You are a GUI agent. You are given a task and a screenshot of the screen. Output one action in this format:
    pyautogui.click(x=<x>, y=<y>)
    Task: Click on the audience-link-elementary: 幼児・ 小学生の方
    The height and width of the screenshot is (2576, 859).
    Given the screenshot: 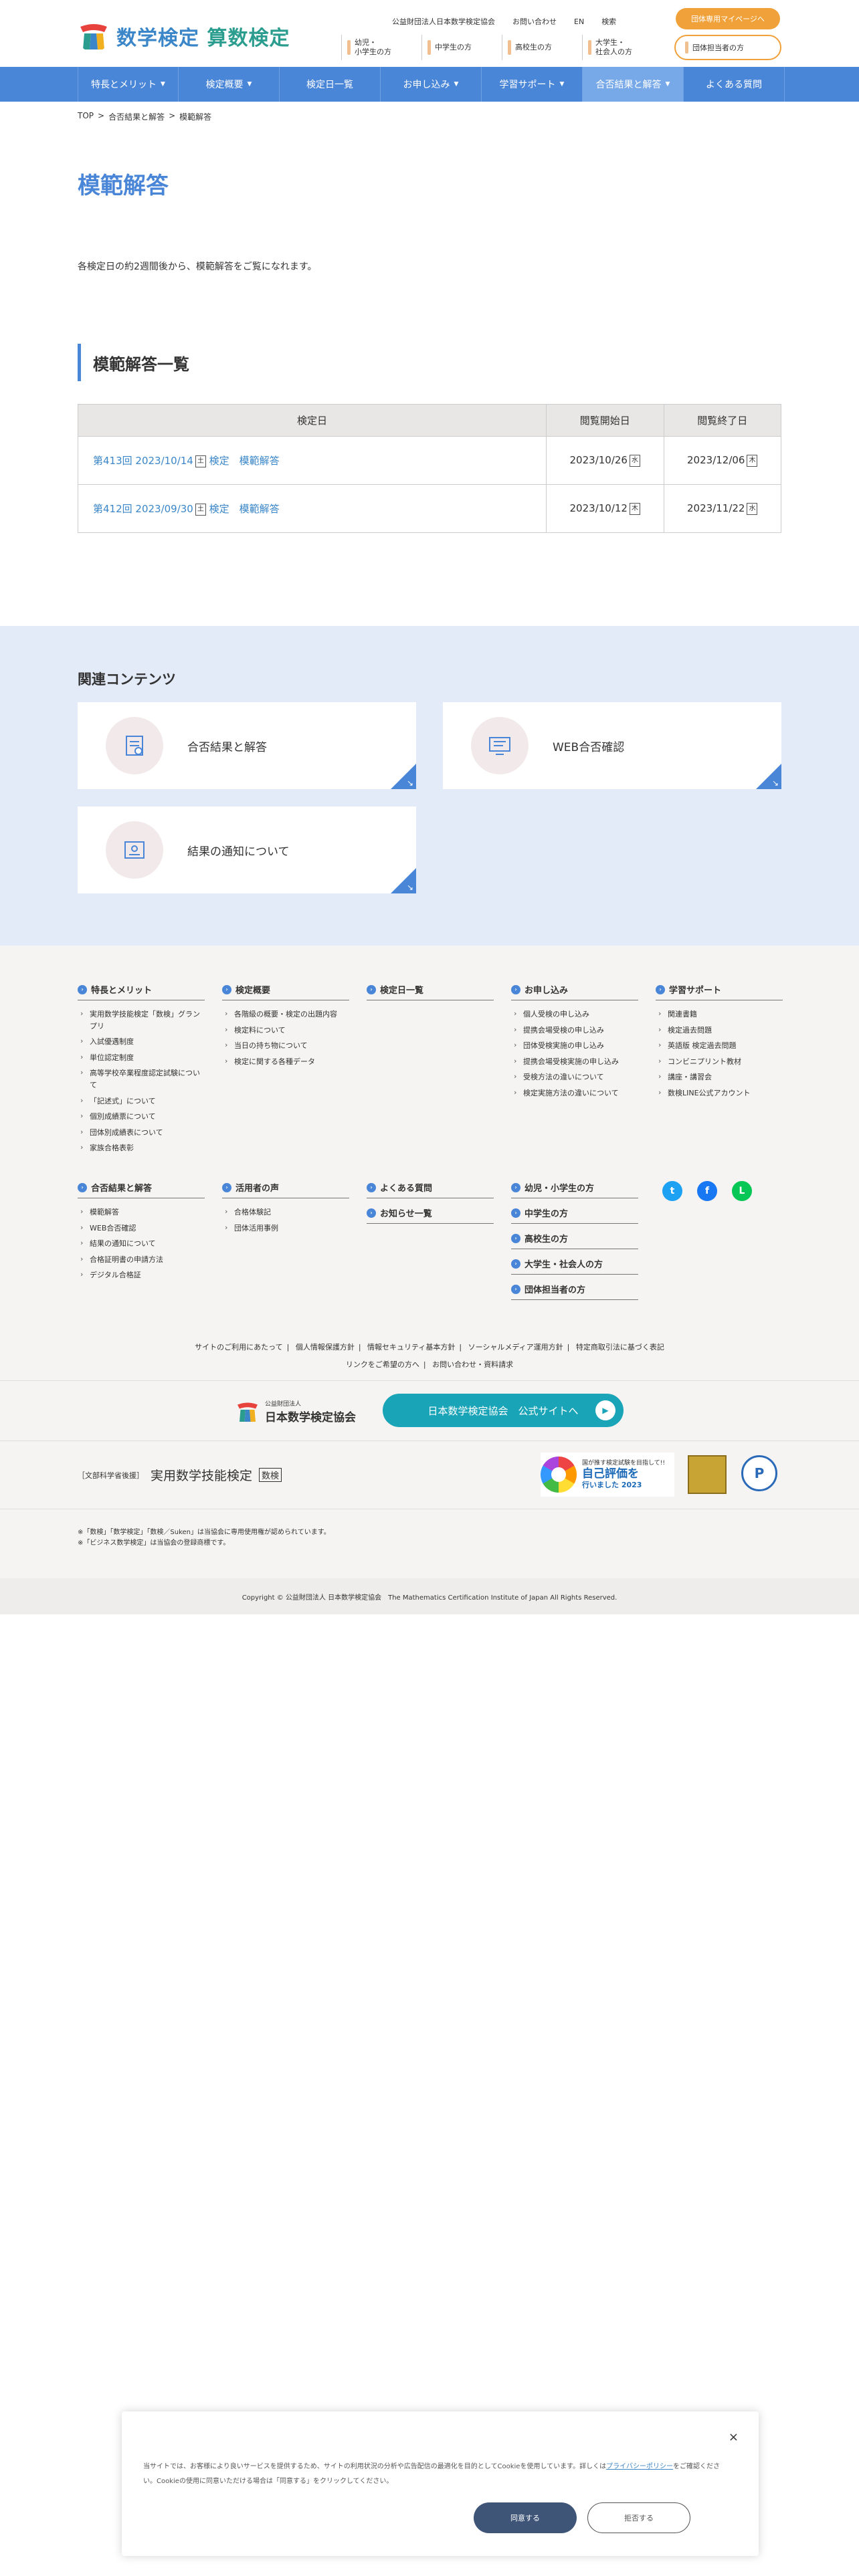 What is the action you would take?
    pyautogui.click(x=381, y=48)
    